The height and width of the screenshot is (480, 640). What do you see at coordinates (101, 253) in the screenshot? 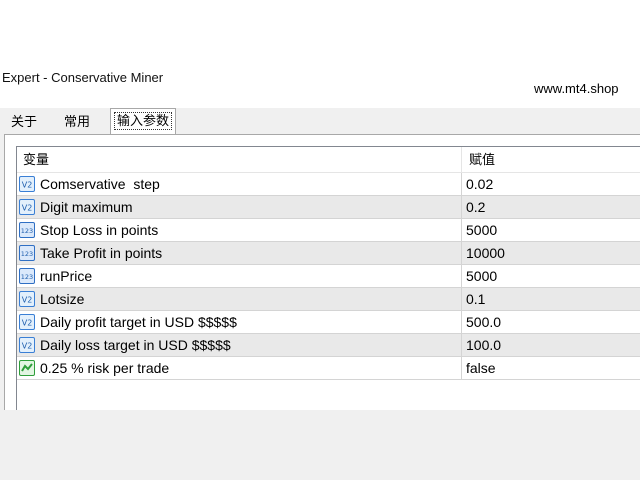
I see `param-name: Take Profit in points` at bounding box center [101, 253].